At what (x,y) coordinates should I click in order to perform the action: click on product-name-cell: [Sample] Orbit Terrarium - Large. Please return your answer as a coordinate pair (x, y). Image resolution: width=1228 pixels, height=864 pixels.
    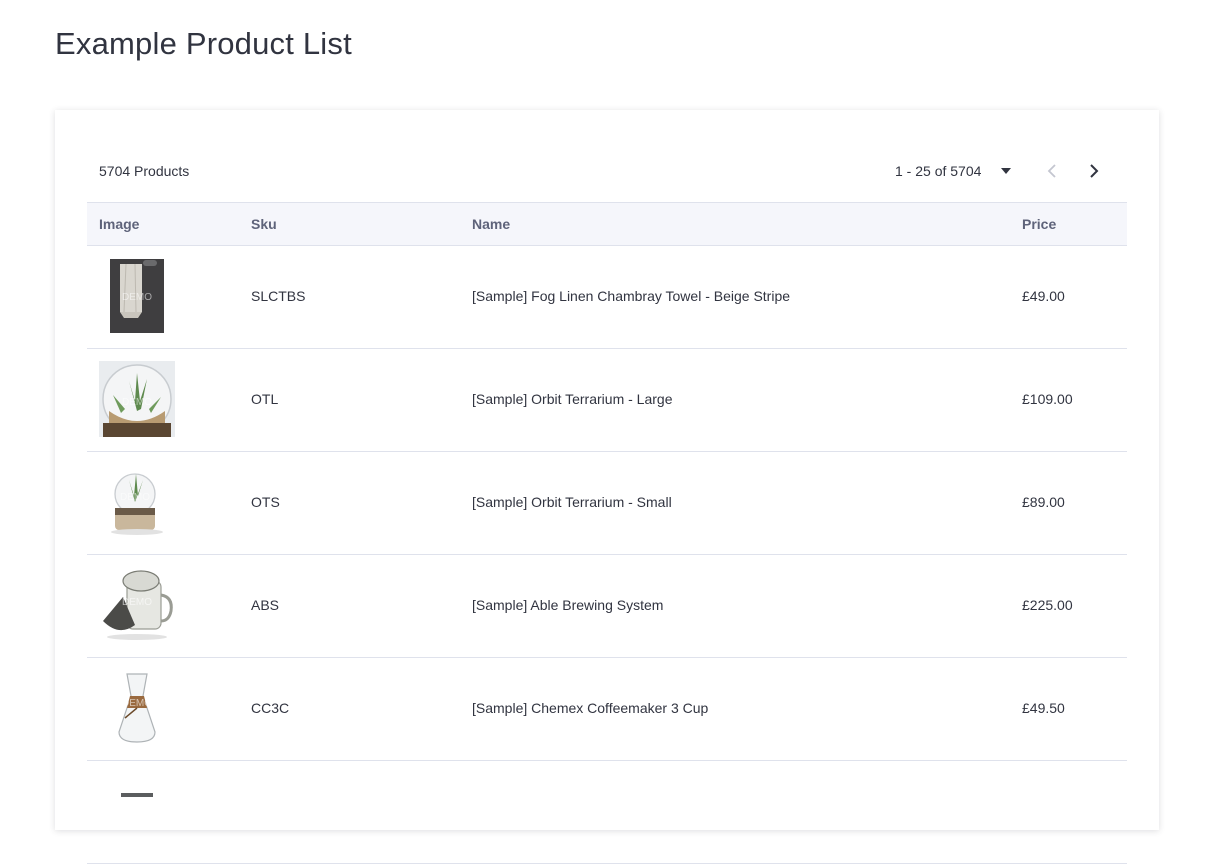
    Looking at the image, I should click on (572, 399).